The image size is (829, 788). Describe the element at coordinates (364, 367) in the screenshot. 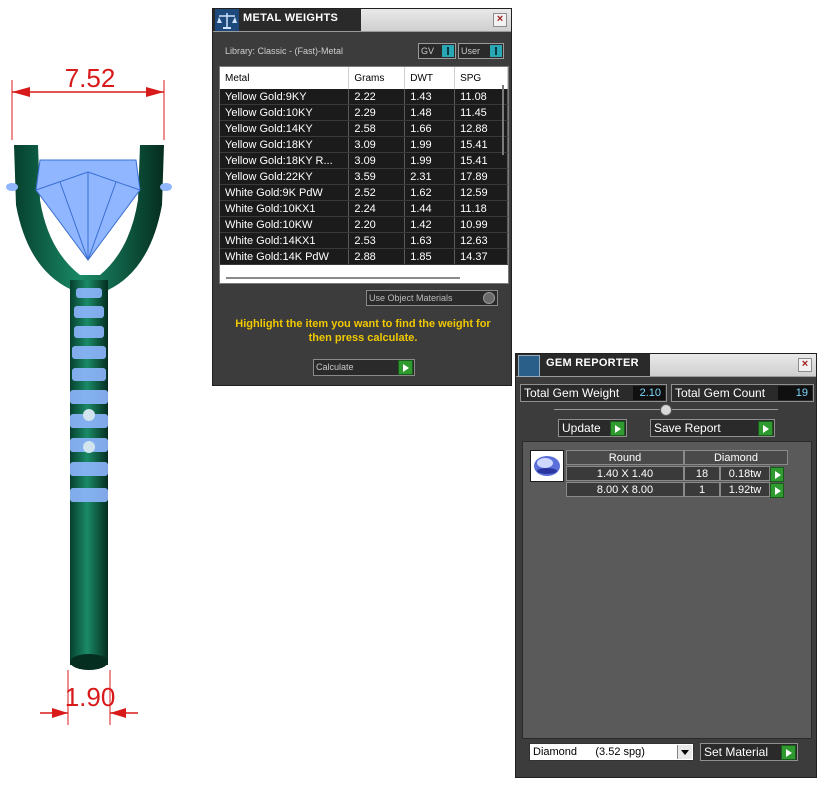

I see `calculate-button: Calculate` at that location.